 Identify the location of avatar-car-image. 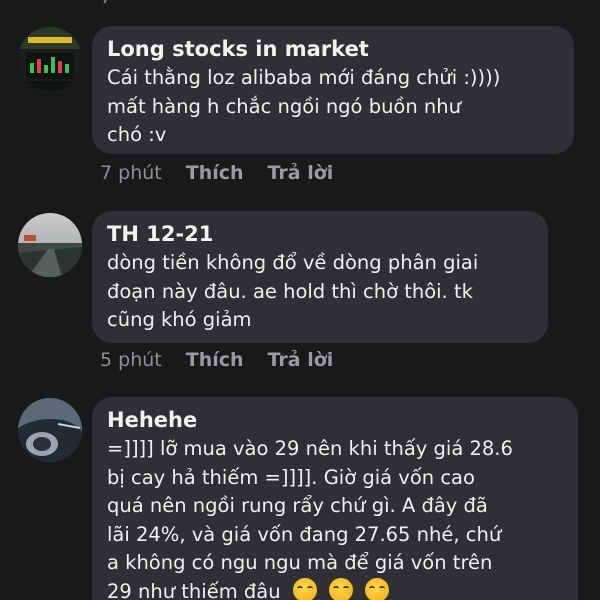
(50, 430).